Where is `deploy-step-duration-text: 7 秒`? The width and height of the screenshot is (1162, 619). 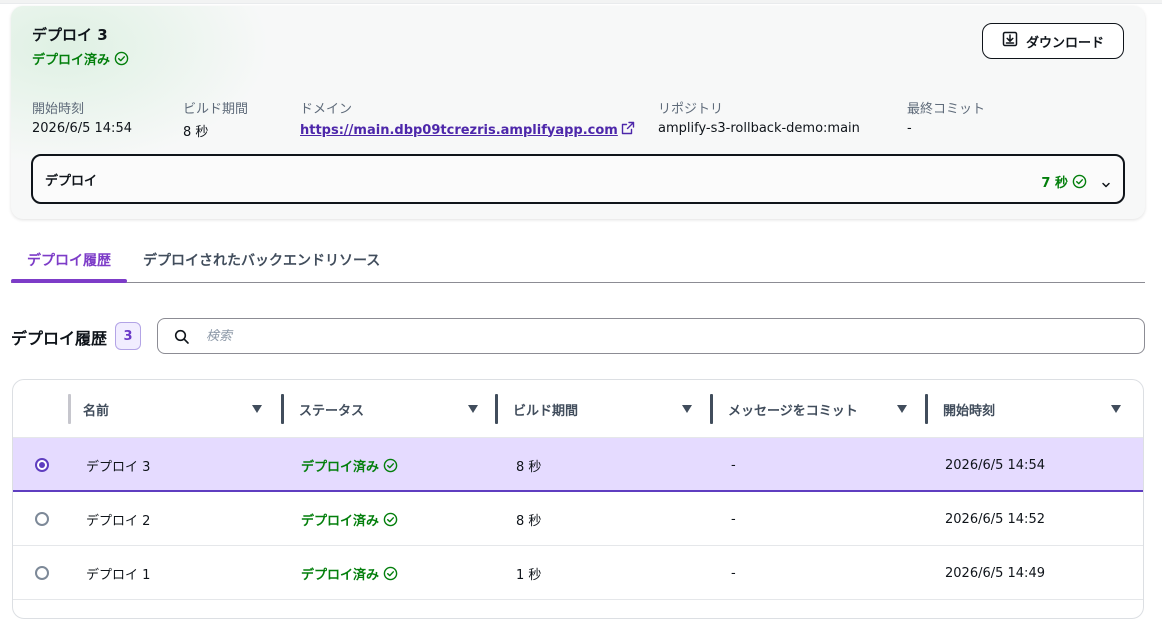 deploy-step-duration-text: 7 秒 is located at coordinates (1054, 183).